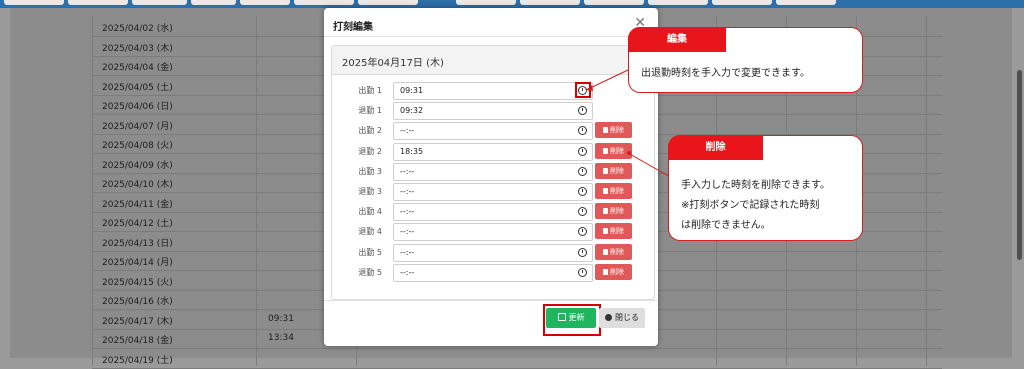  What do you see at coordinates (745, 60) in the screenshot?
I see `edit-callout: 編集 出退勤時刻を手入力で変更できます。` at bounding box center [745, 60].